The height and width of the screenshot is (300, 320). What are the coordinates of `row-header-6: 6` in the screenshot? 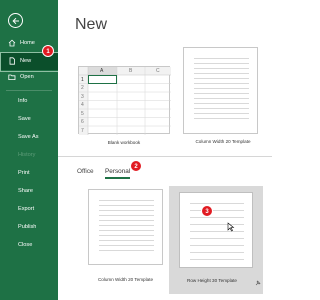 It's located at (82, 122).